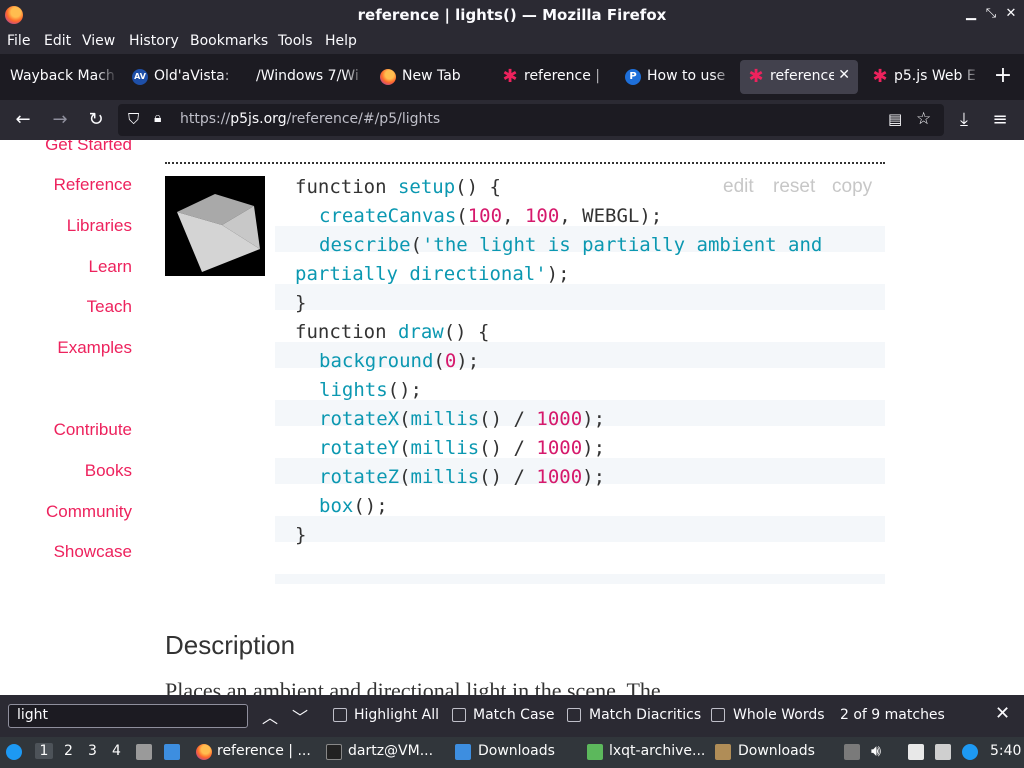 The width and height of the screenshot is (1024, 768). What do you see at coordinates (595, 752) in the screenshot?
I see `archive-icon` at bounding box center [595, 752].